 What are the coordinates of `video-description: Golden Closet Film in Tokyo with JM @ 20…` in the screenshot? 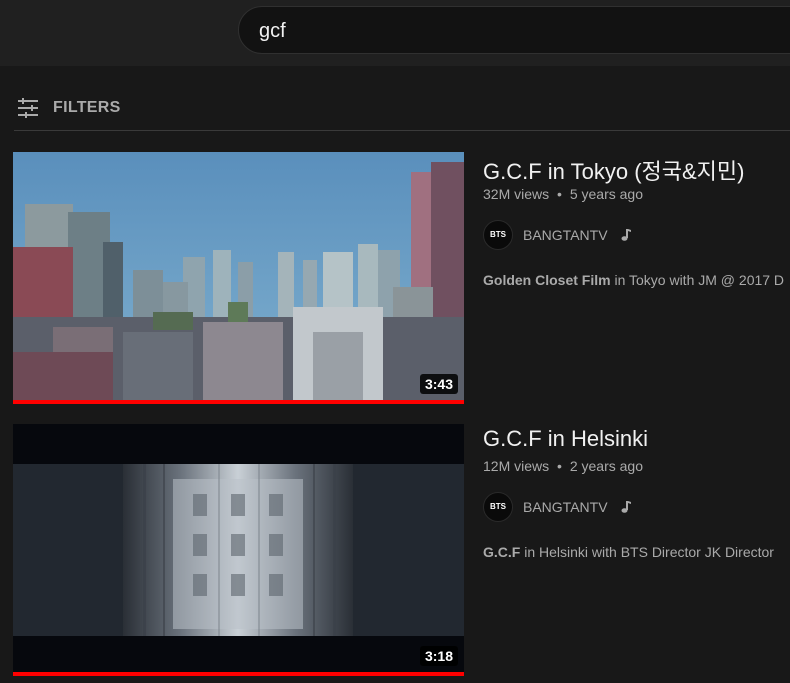 It's located at (633, 280).